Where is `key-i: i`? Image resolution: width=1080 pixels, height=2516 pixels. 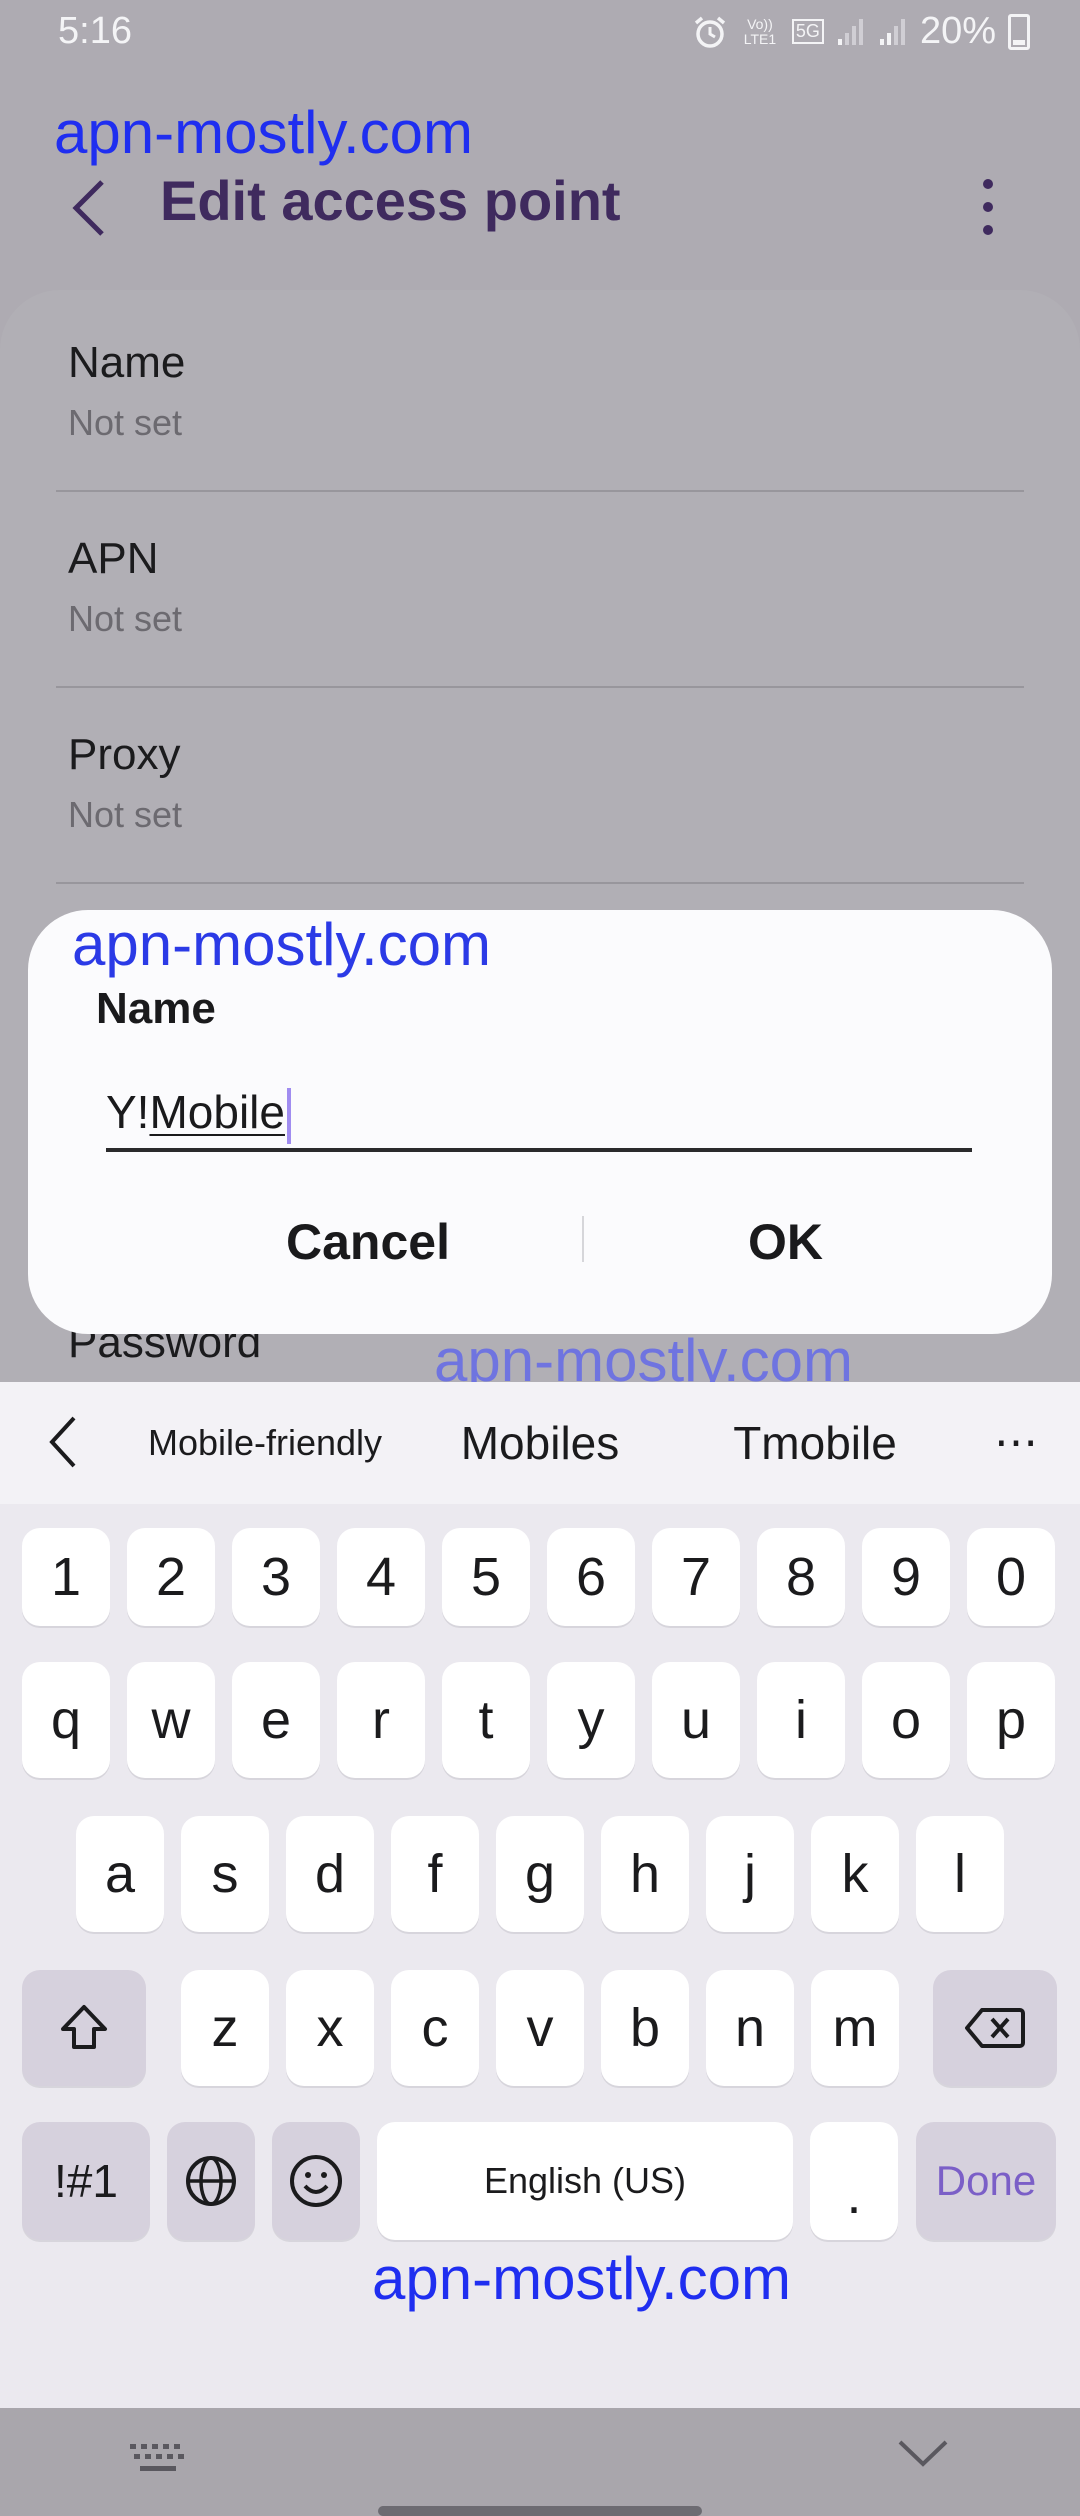 key-i: i is located at coordinates (801, 1720).